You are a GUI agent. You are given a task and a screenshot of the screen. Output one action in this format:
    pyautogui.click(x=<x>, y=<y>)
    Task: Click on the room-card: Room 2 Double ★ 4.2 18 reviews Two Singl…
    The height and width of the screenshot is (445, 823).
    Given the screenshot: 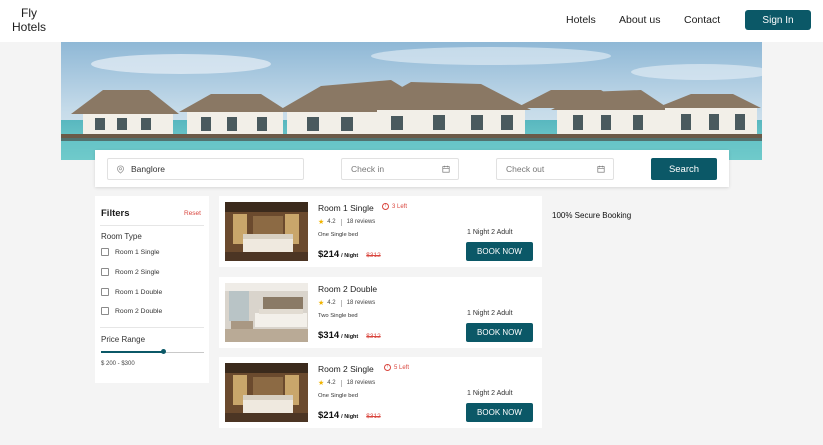 What is the action you would take?
    pyautogui.click(x=380, y=312)
    